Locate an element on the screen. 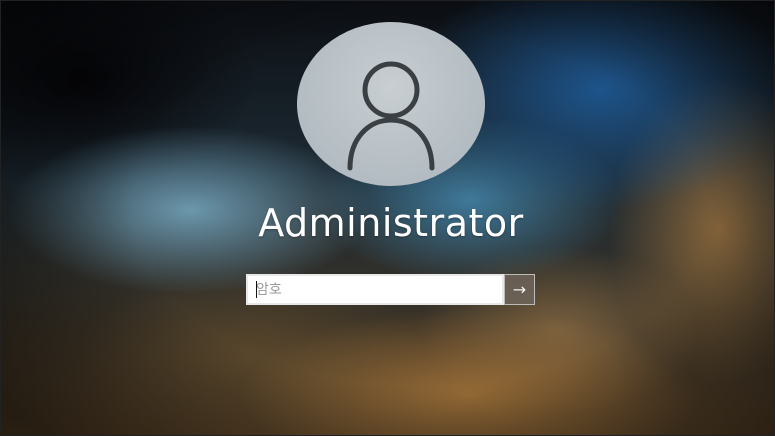  submit-button: → is located at coordinates (519, 289).